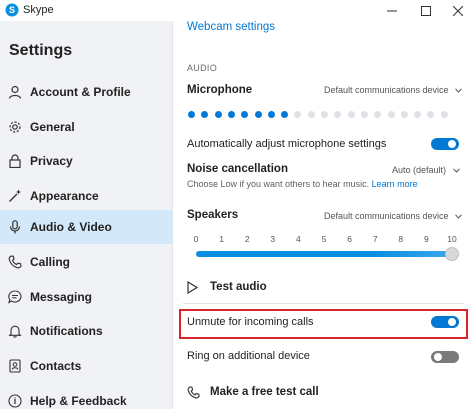 This screenshot has width=474, height=409. I want to click on auto-adjust-toggle, so click(445, 144).